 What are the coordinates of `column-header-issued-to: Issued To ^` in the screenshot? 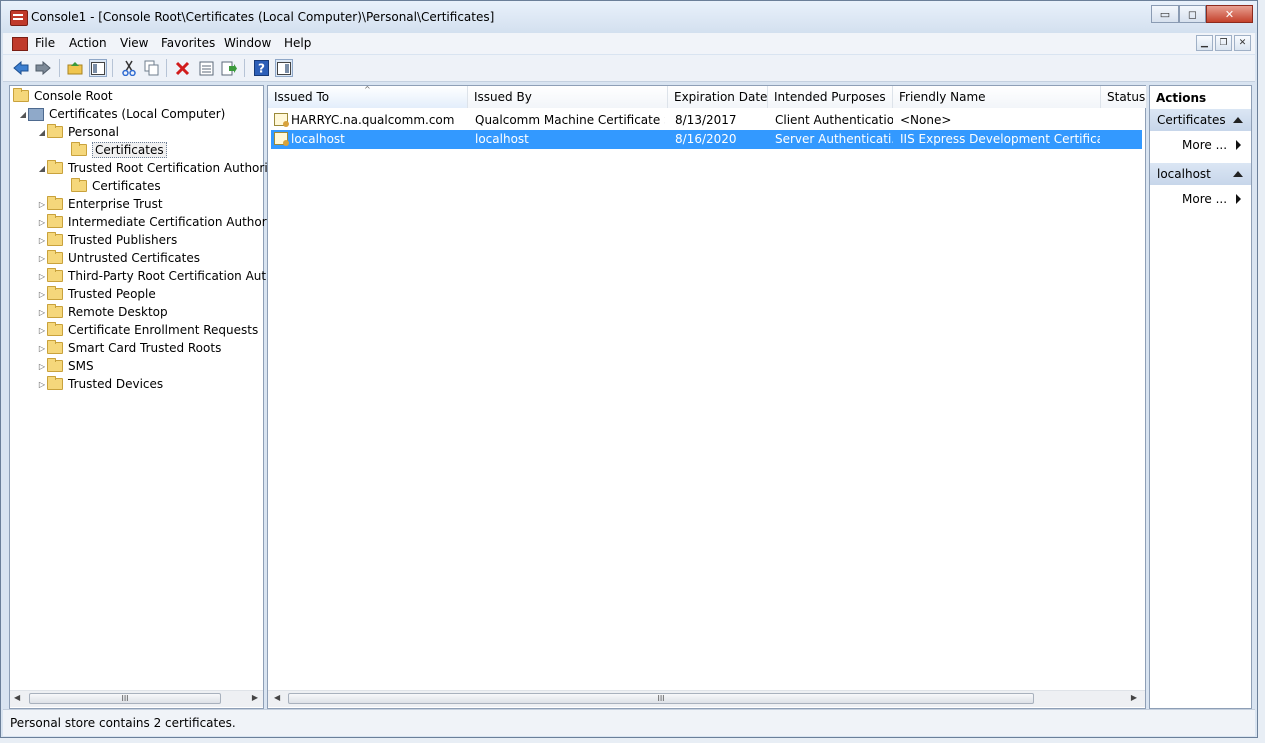 It's located at (368, 97).